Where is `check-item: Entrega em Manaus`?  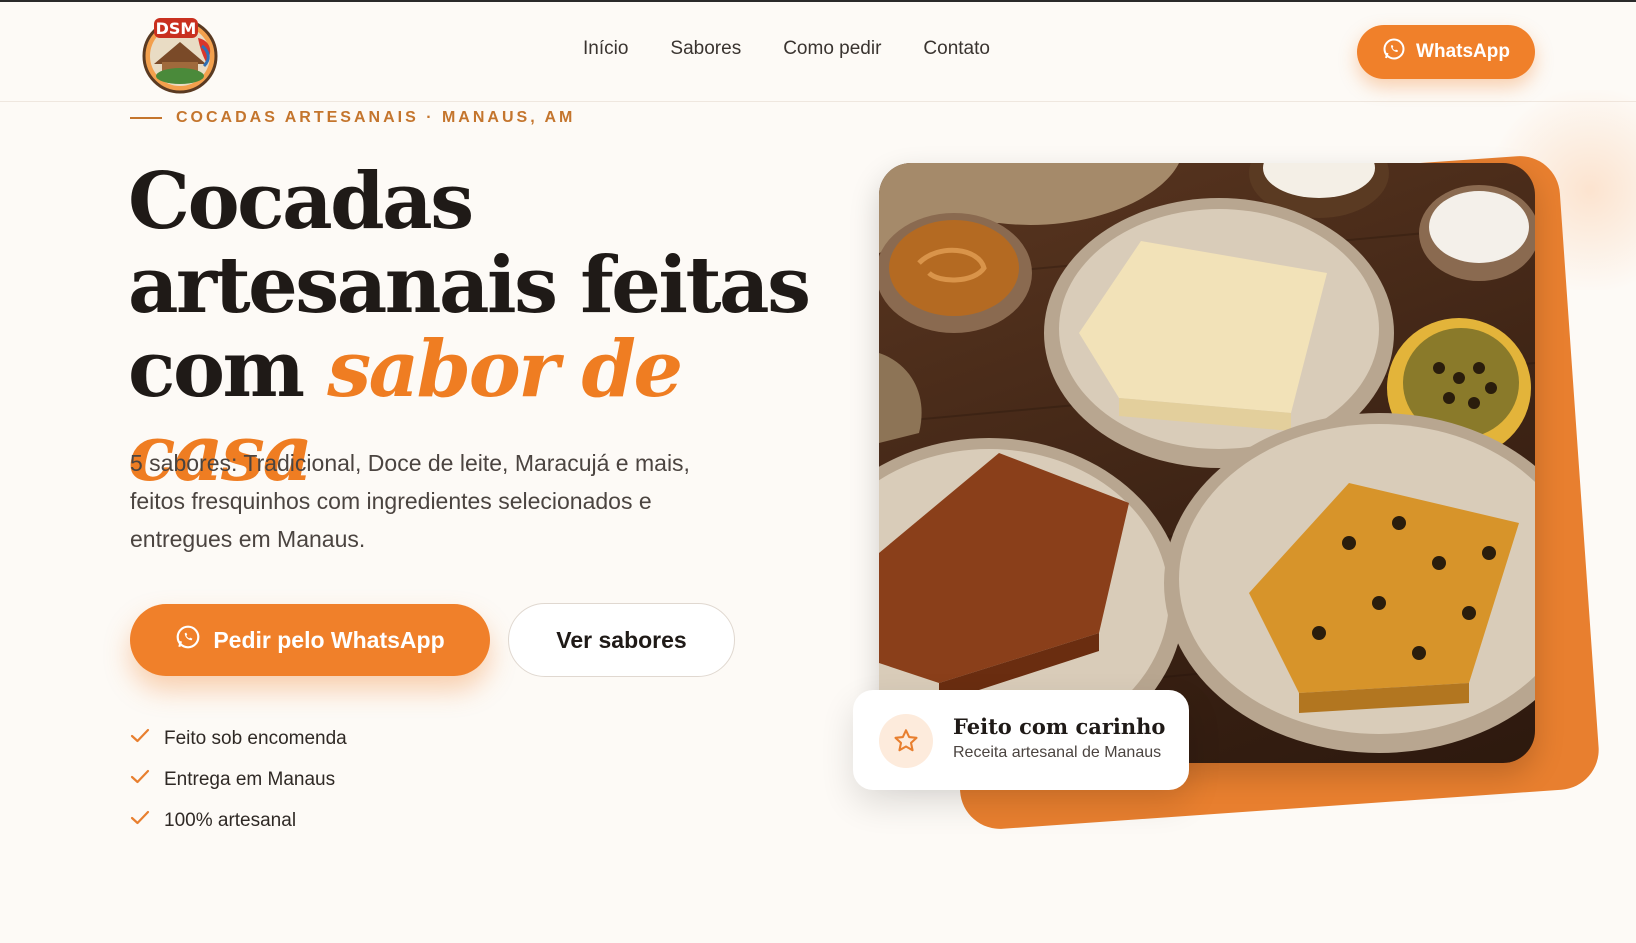 check-item: Entrega em Manaus is located at coordinates (238, 779).